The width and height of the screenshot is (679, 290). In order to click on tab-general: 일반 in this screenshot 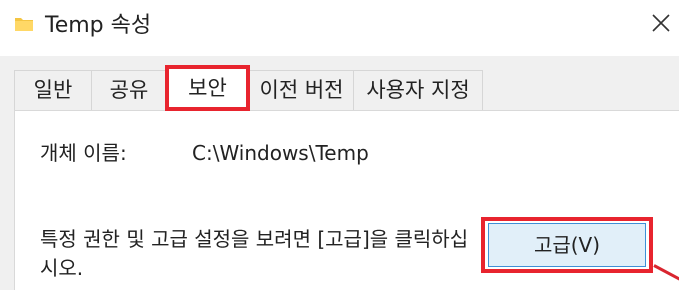, I will do `click(53, 90)`.